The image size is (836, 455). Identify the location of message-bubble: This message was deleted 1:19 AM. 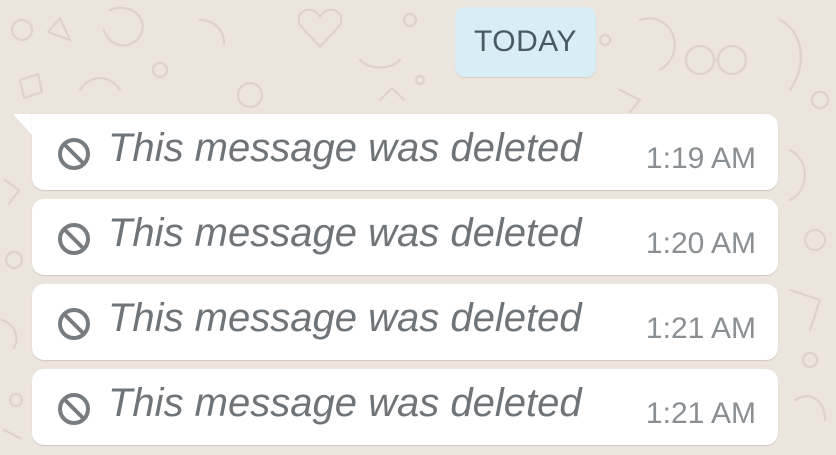
(405, 152).